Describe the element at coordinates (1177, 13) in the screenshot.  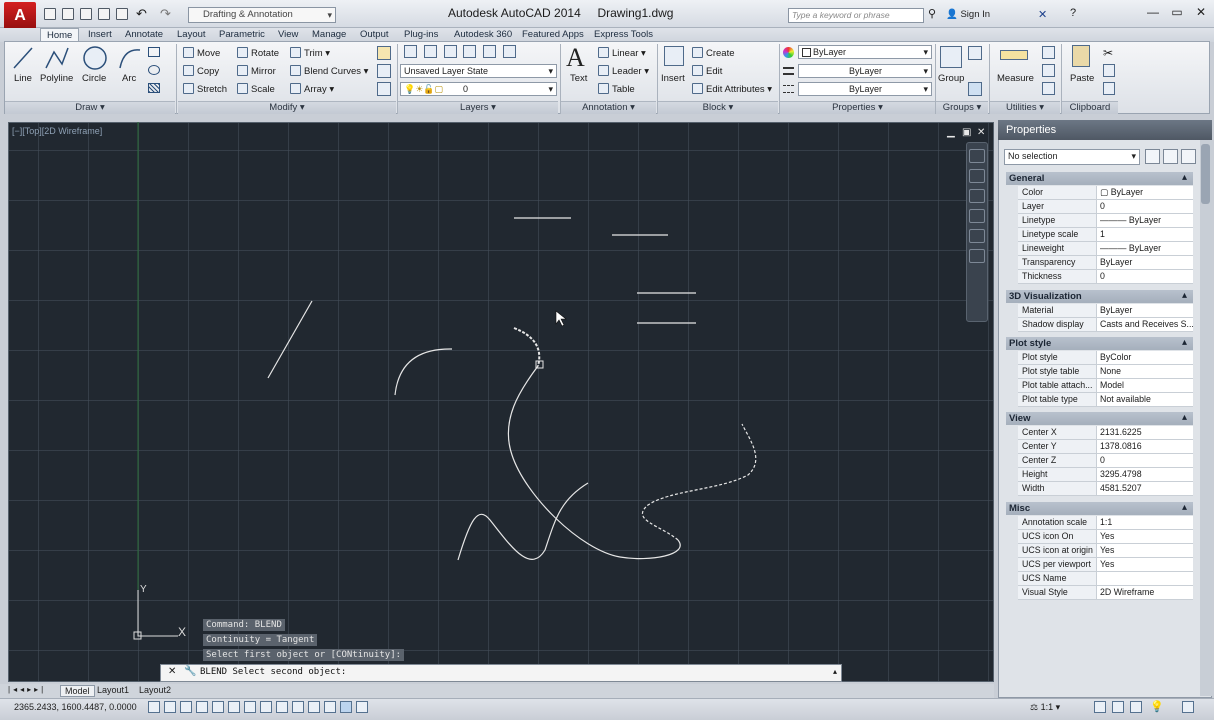
I see `maximize-button: ▭` at that location.